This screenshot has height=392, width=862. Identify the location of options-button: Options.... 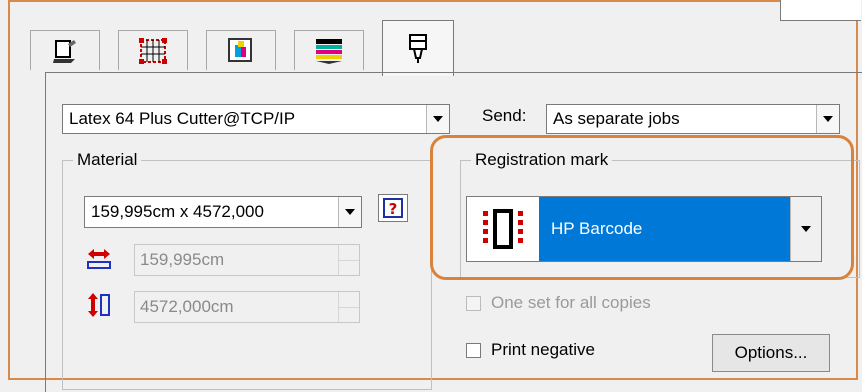
(771, 353).